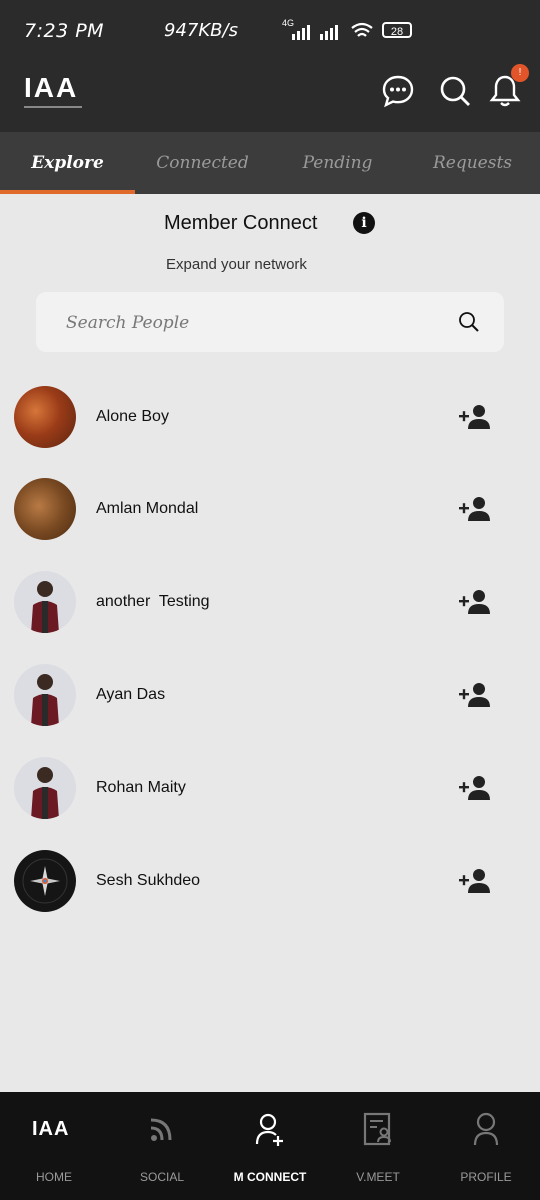  What do you see at coordinates (270, 601) in the screenshot?
I see `list-item: another Testing` at bounding box center [270, 601].